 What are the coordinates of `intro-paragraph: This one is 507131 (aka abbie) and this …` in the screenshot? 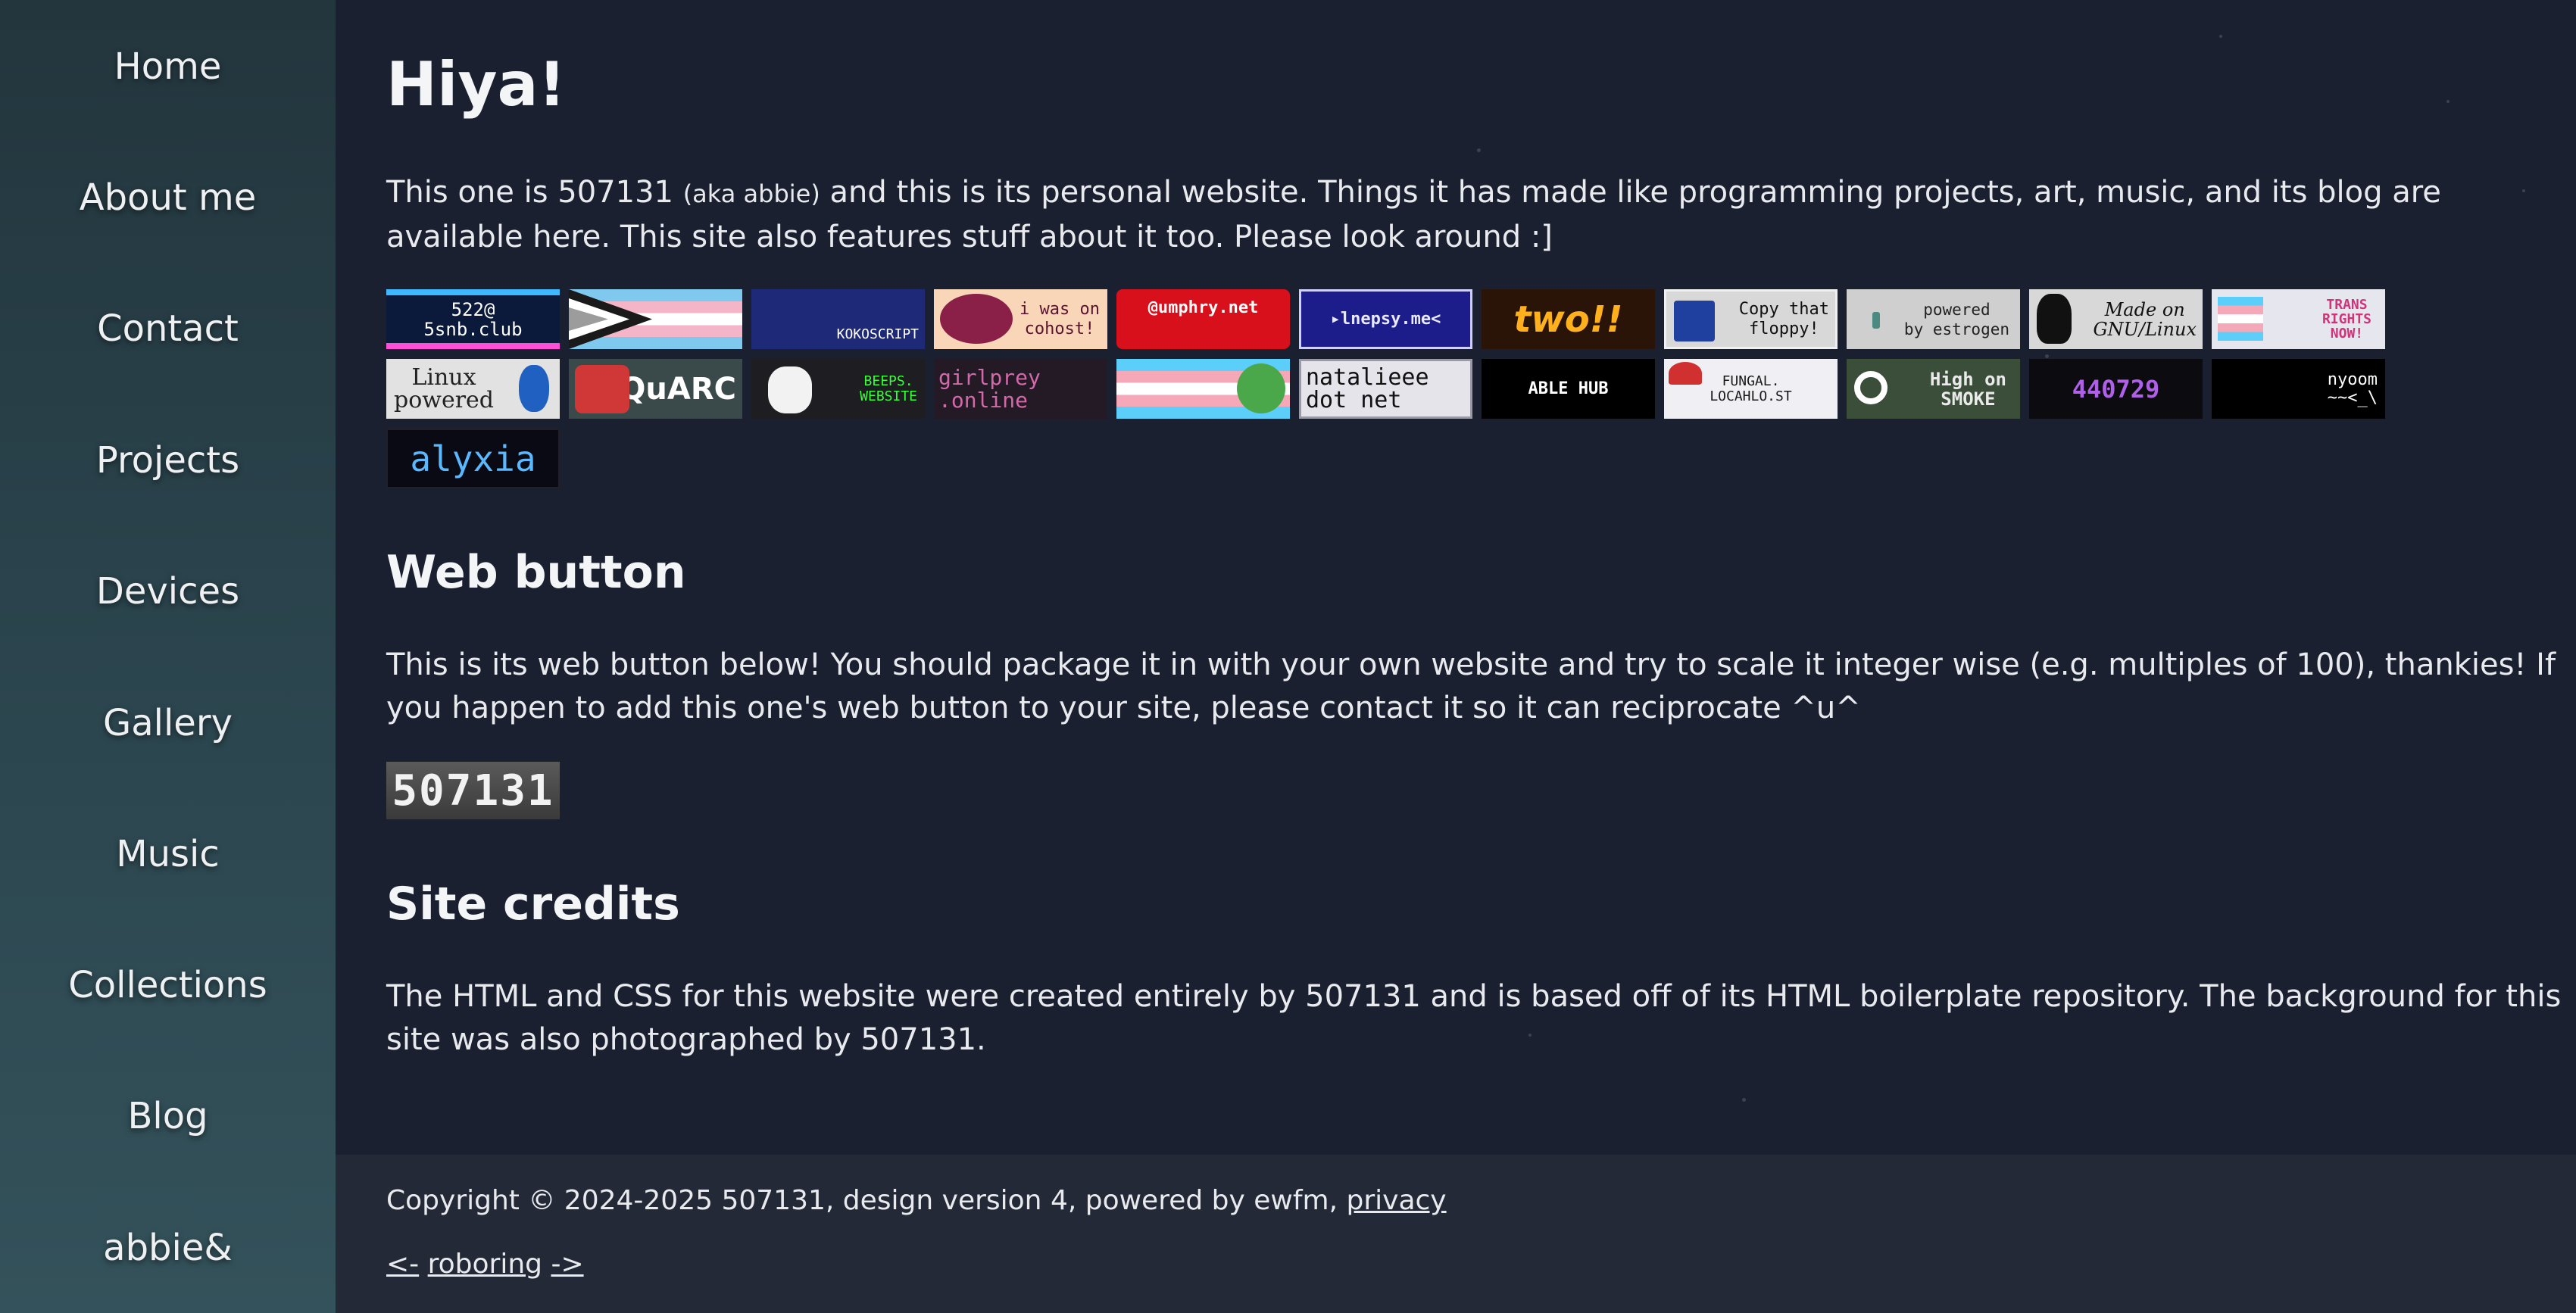 It's located at (1477, 215).